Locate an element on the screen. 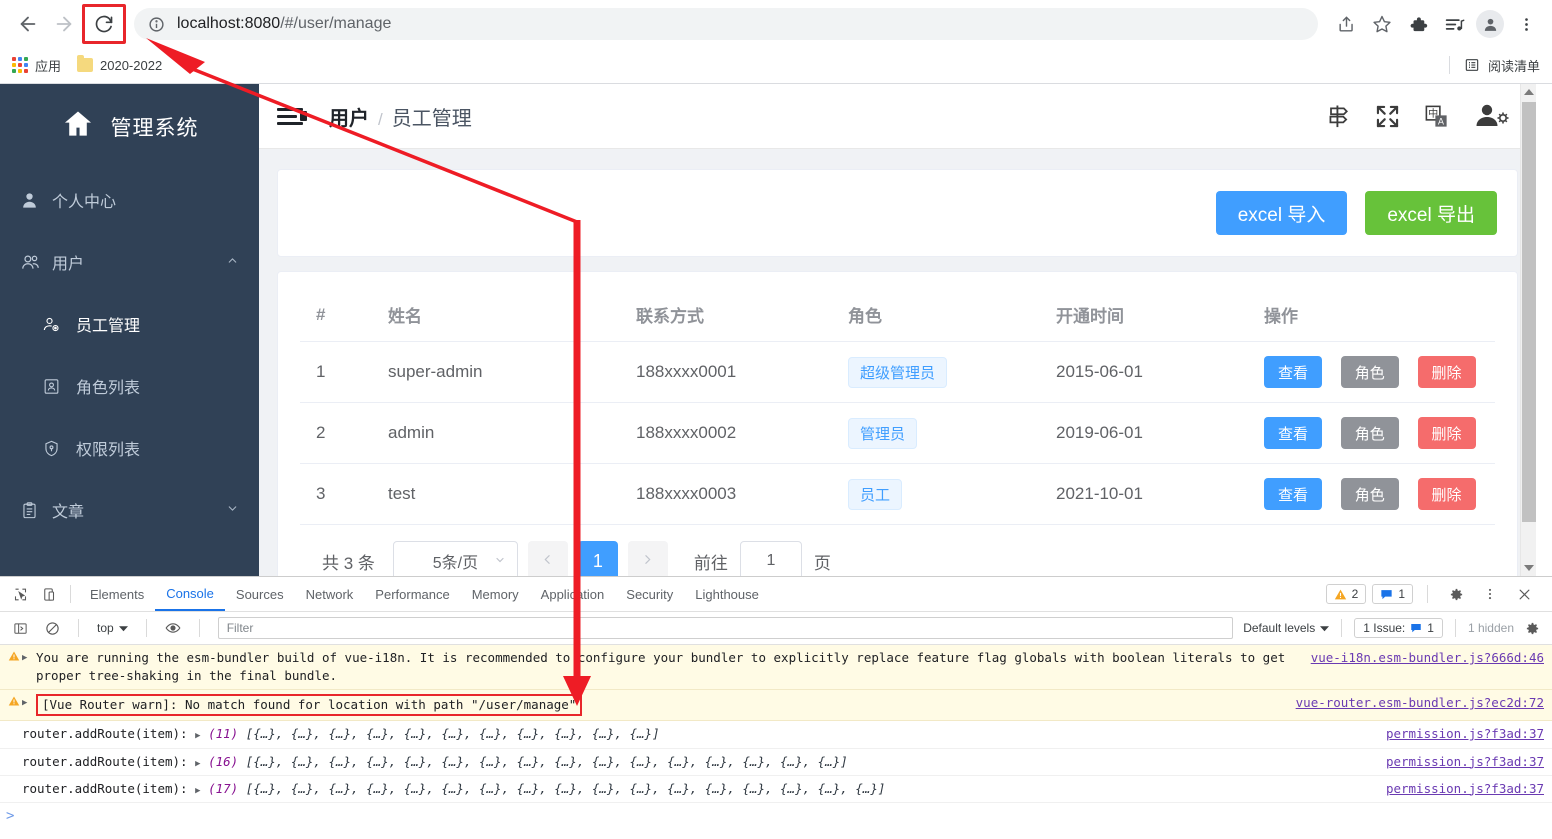 This screenshot has height=839, width=1552. close-icon is located at coordinates (1524, 594).